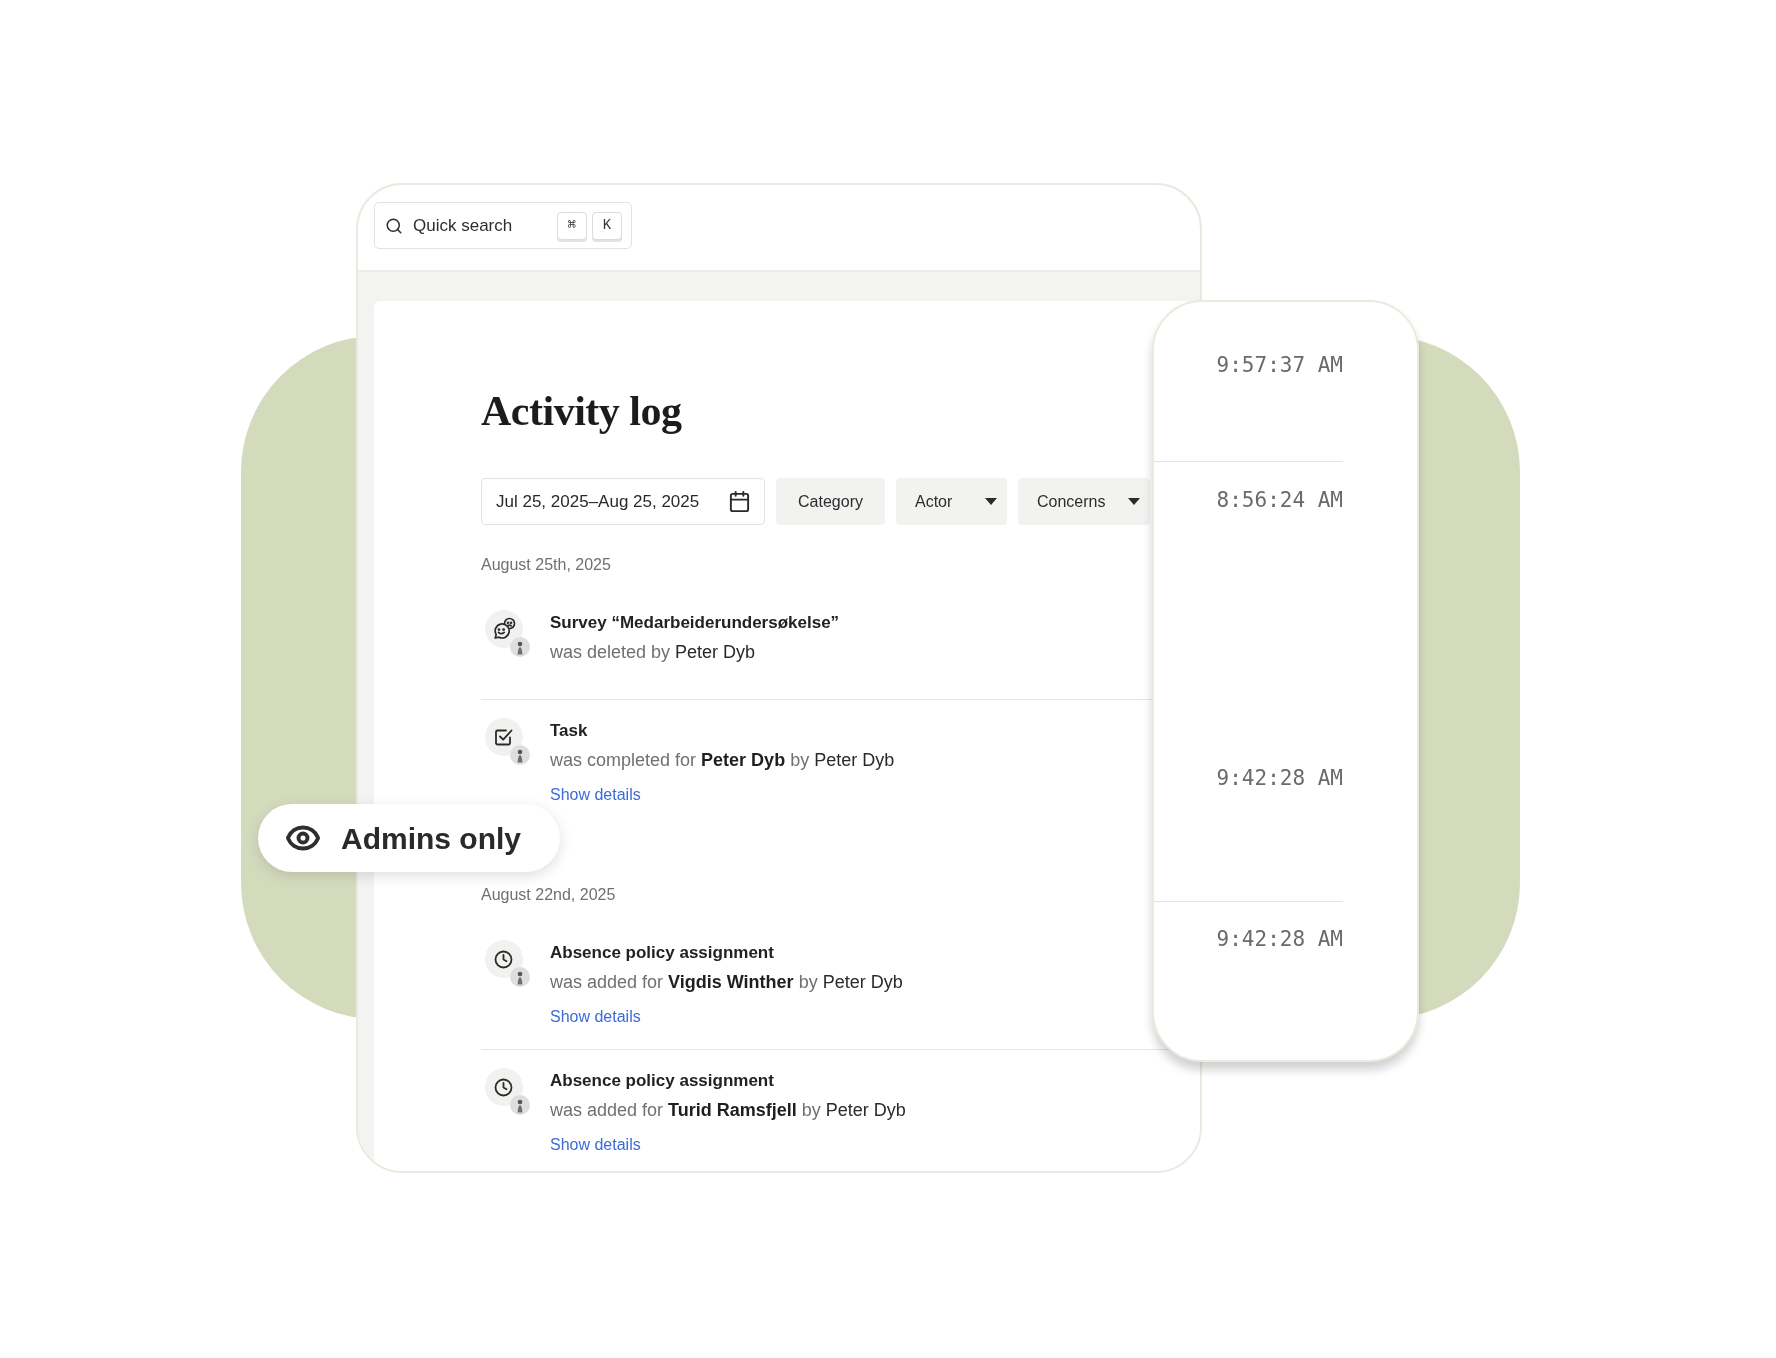 Image resolution: width=1776 pixels, height=1358 pixels. What do you see at coordinates (726, 982) in the screenshot?
I see `entry-description: was added for Vigdis Winther by Peter Dyb` at bounding box center [726, 982].